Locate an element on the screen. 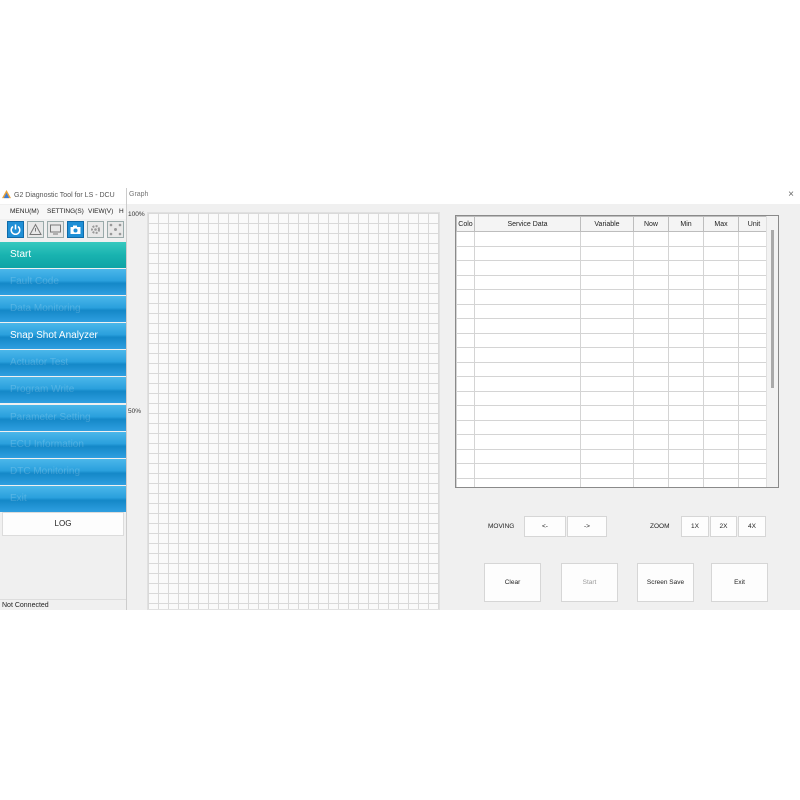  sidebar-item-data-monitoring: Data Monitoring is located at coordinates (63, 309).